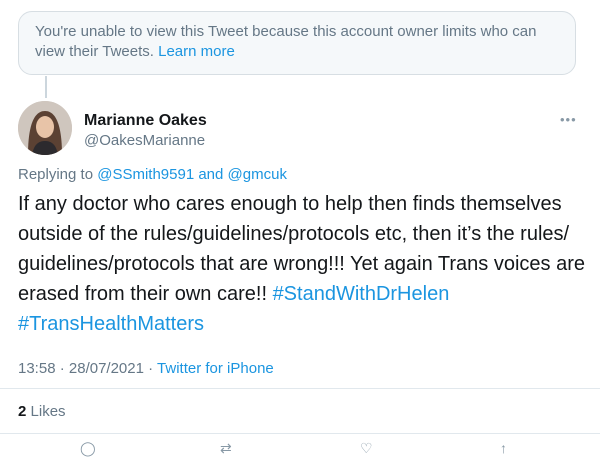 This screenshot has width=600, height=457. Describe the element at coordinates (215, 368) in the screenshot. I see `tweet-source-link: Twitter for iPhone` at that location.